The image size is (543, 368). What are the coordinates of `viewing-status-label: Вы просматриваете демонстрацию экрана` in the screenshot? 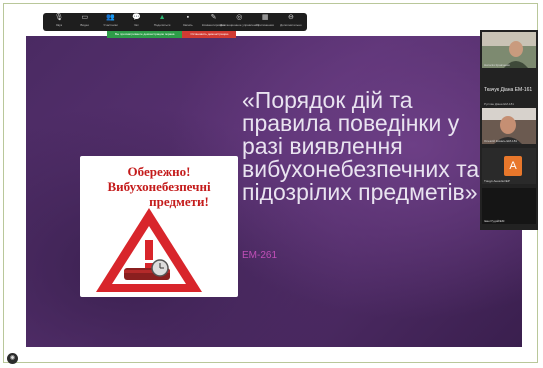 It's located at (145, 34).